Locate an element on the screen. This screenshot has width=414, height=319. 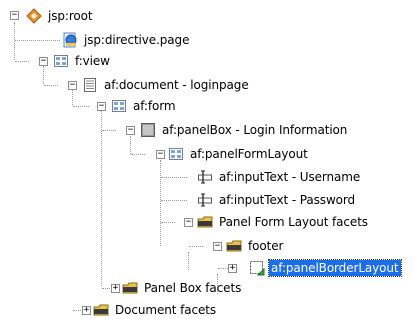
tree-node-af-form: af:form is located at coordinates (144, 106).